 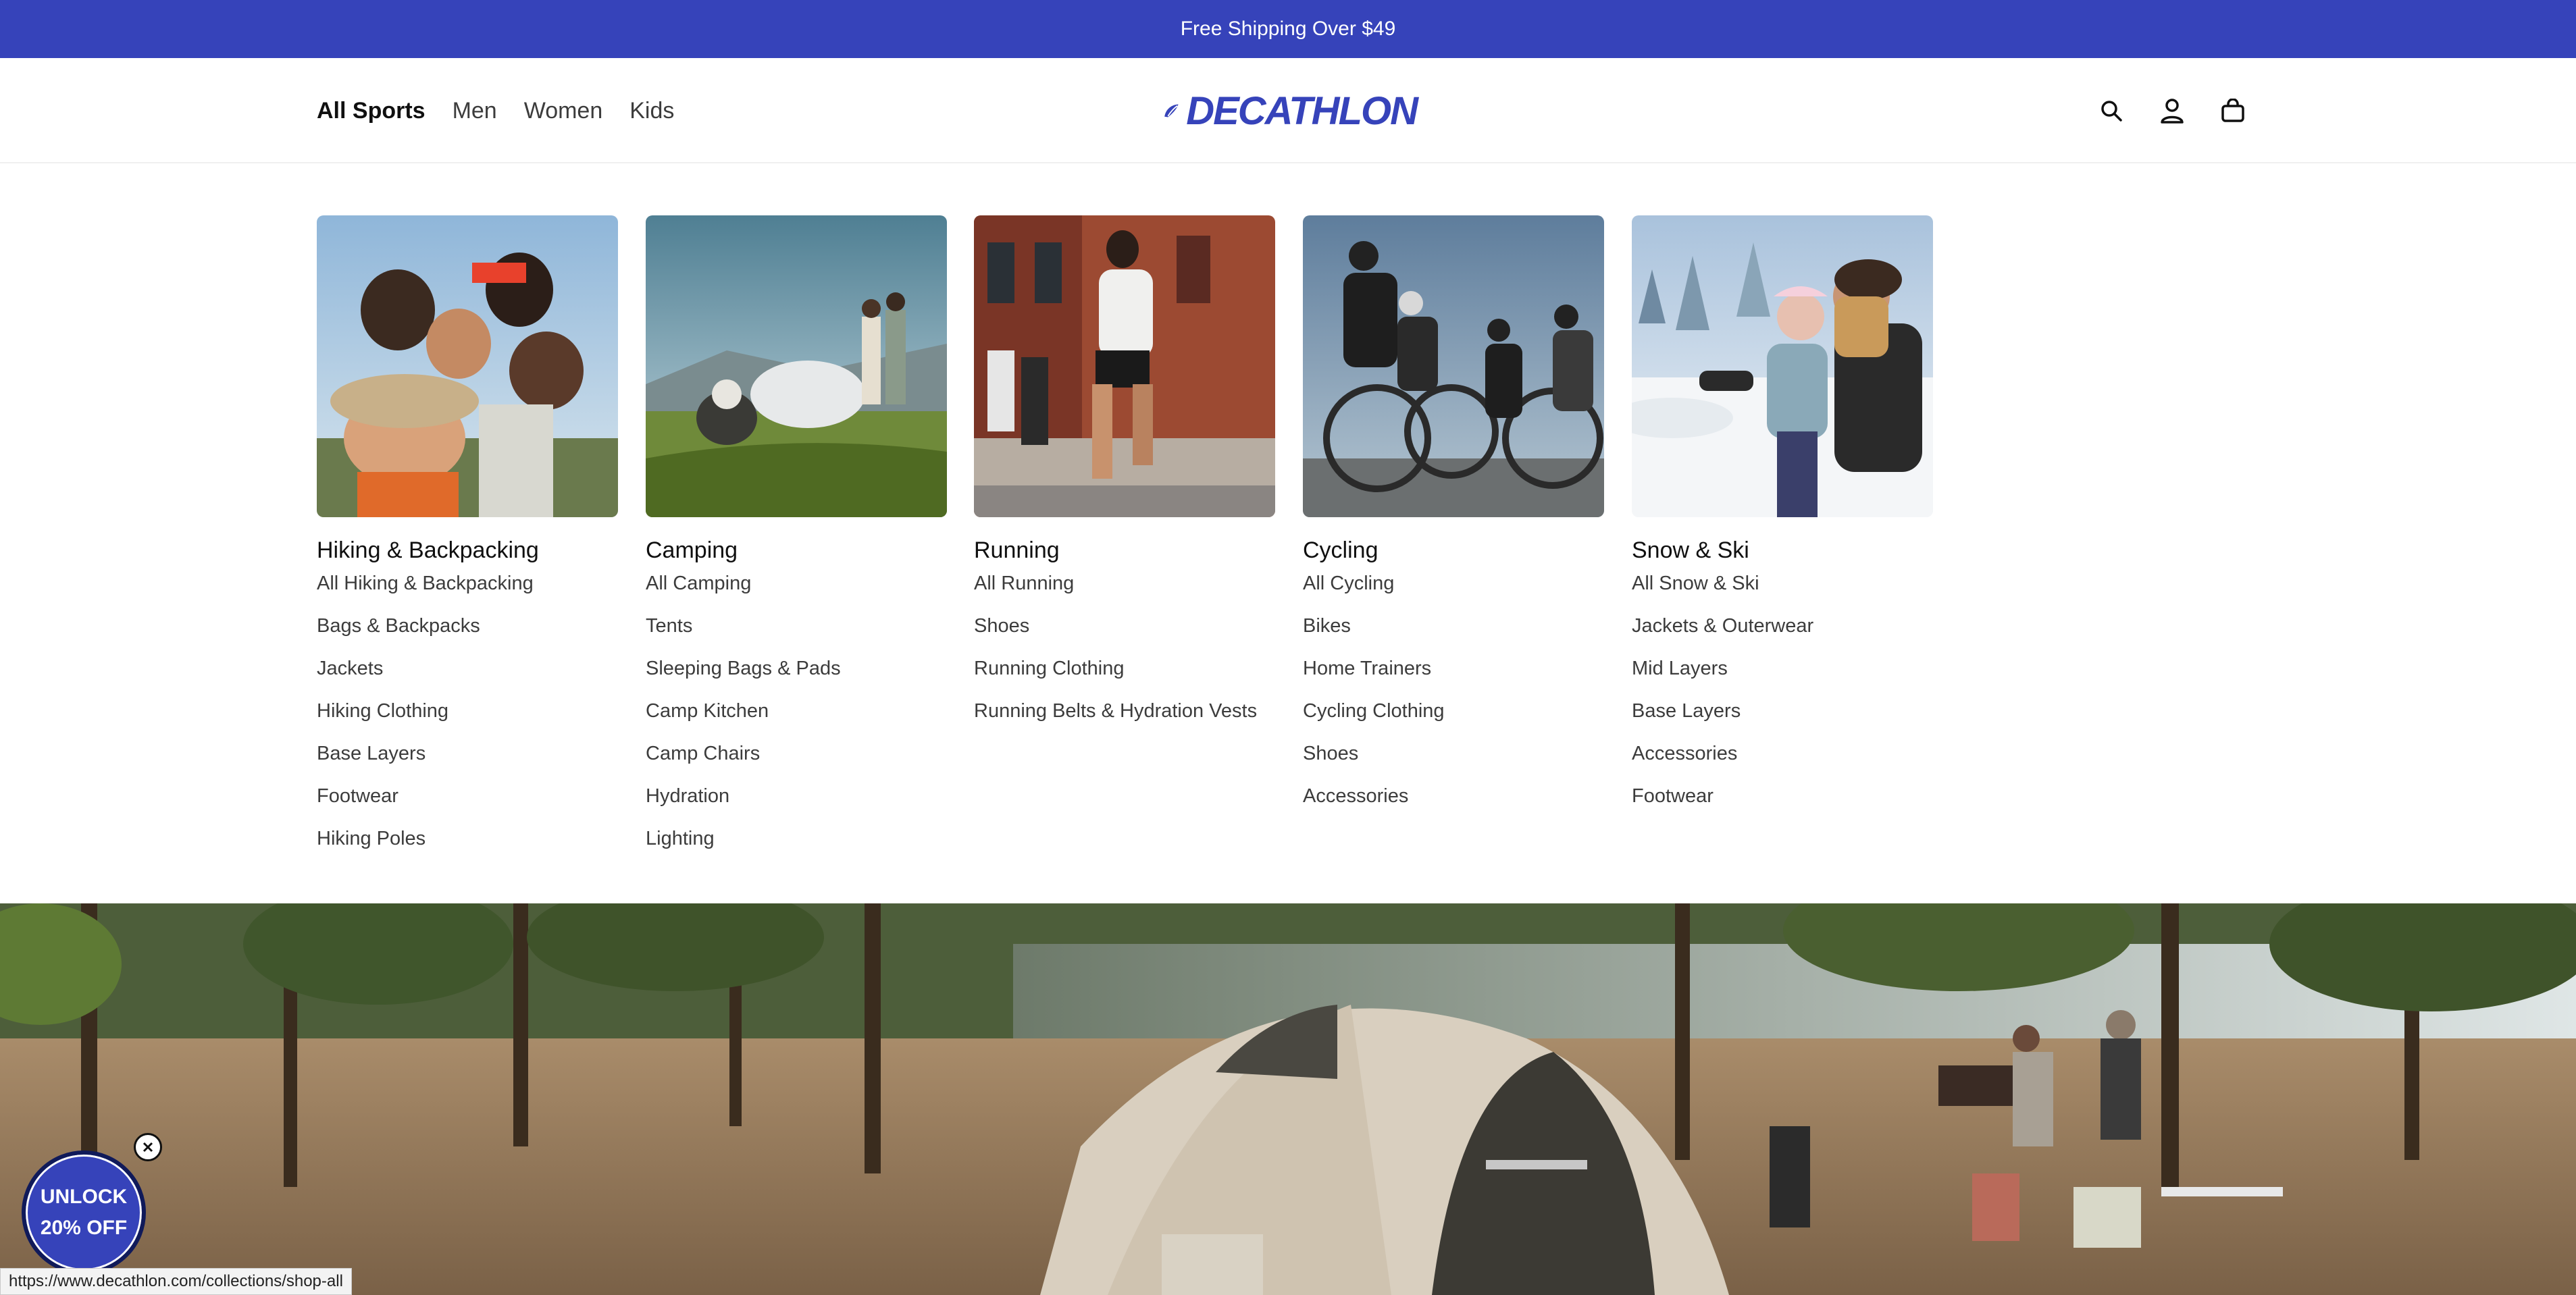 I want to click on menu-link: Hiking Clothing, so click(x=467, y=718).